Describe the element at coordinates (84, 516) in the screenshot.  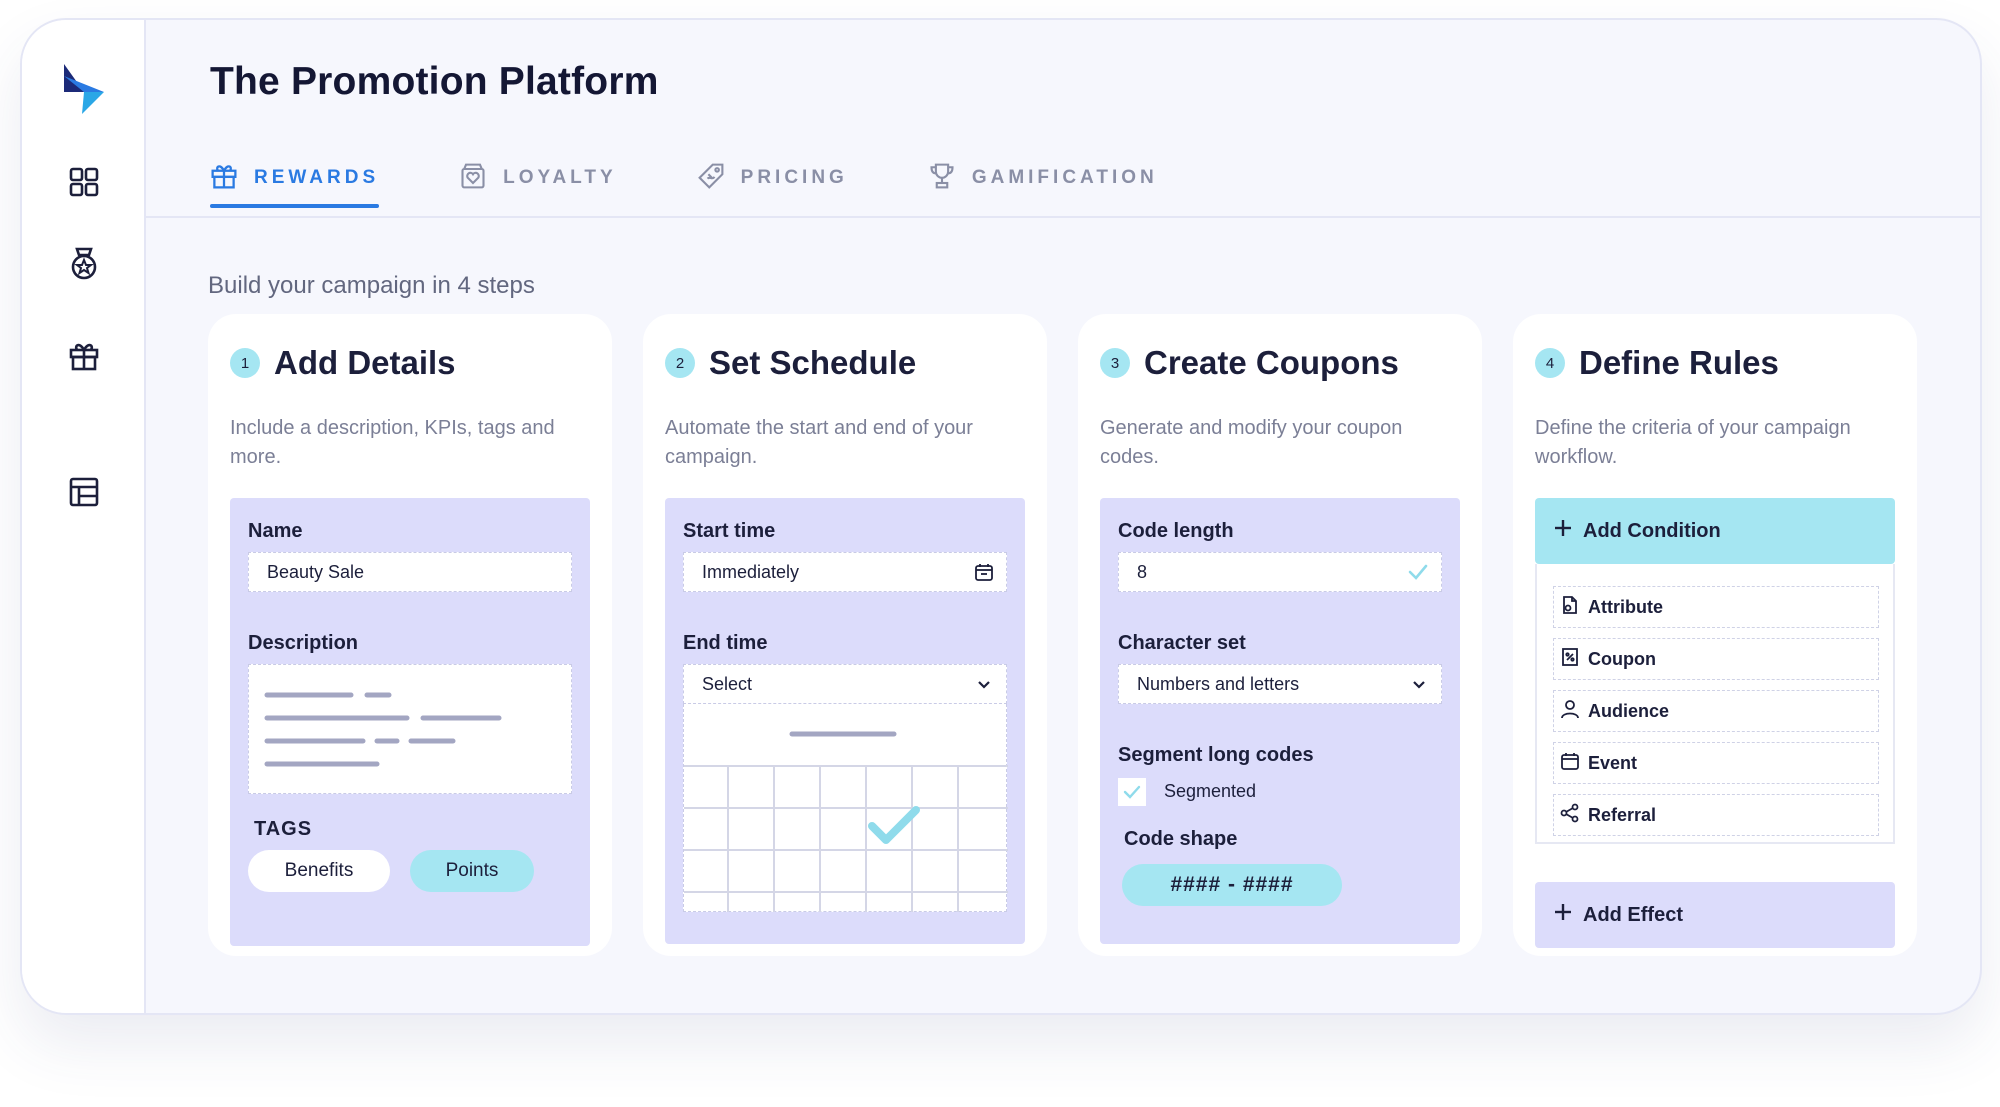
I see `sidebar` at that location.